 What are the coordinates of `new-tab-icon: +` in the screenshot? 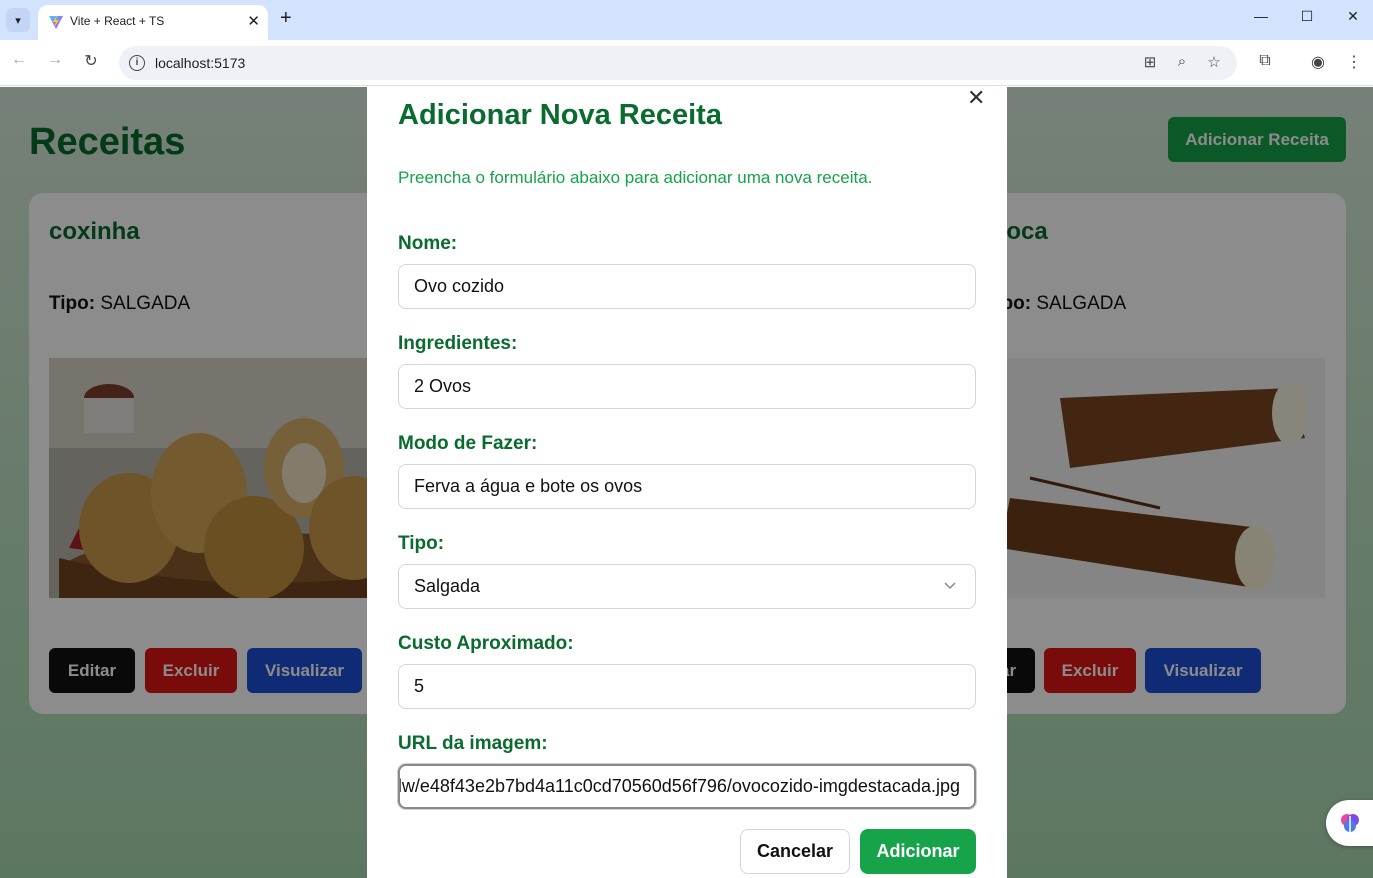 It's located at (286, 18).